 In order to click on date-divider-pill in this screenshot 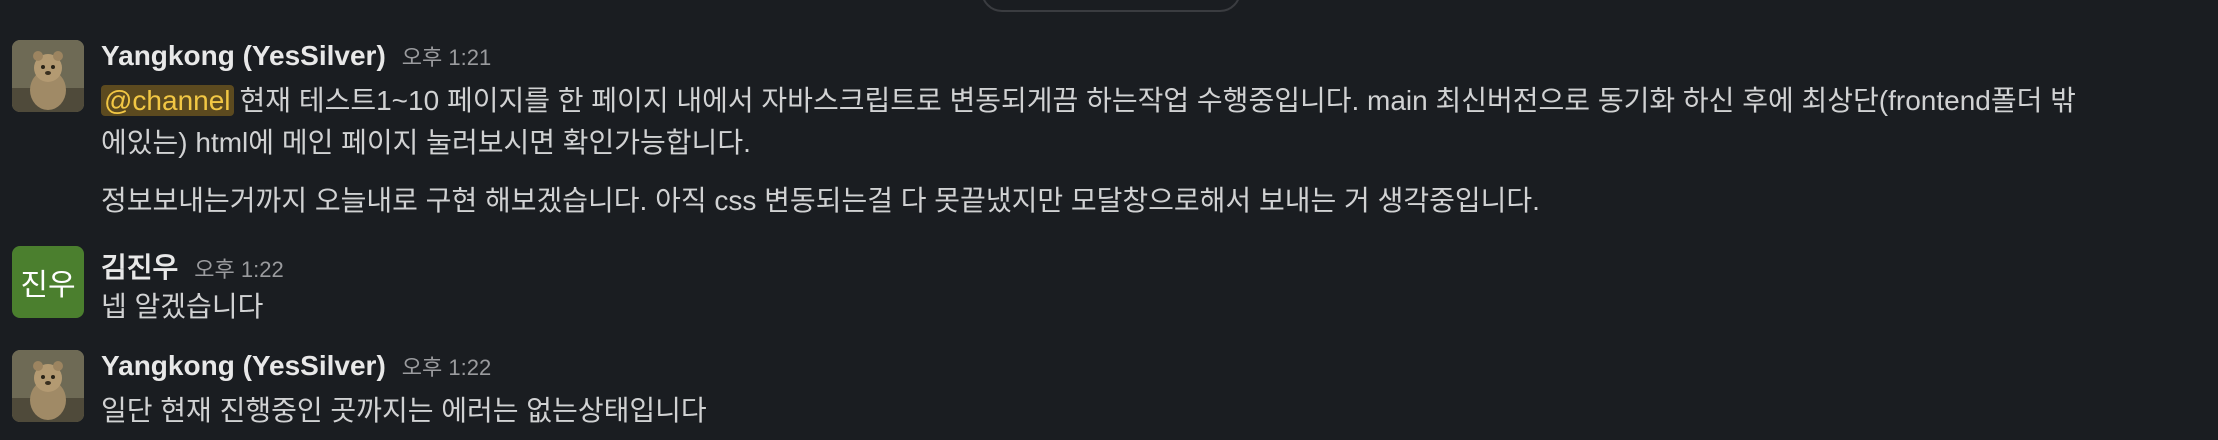, I will do `click(1111, 6)`.